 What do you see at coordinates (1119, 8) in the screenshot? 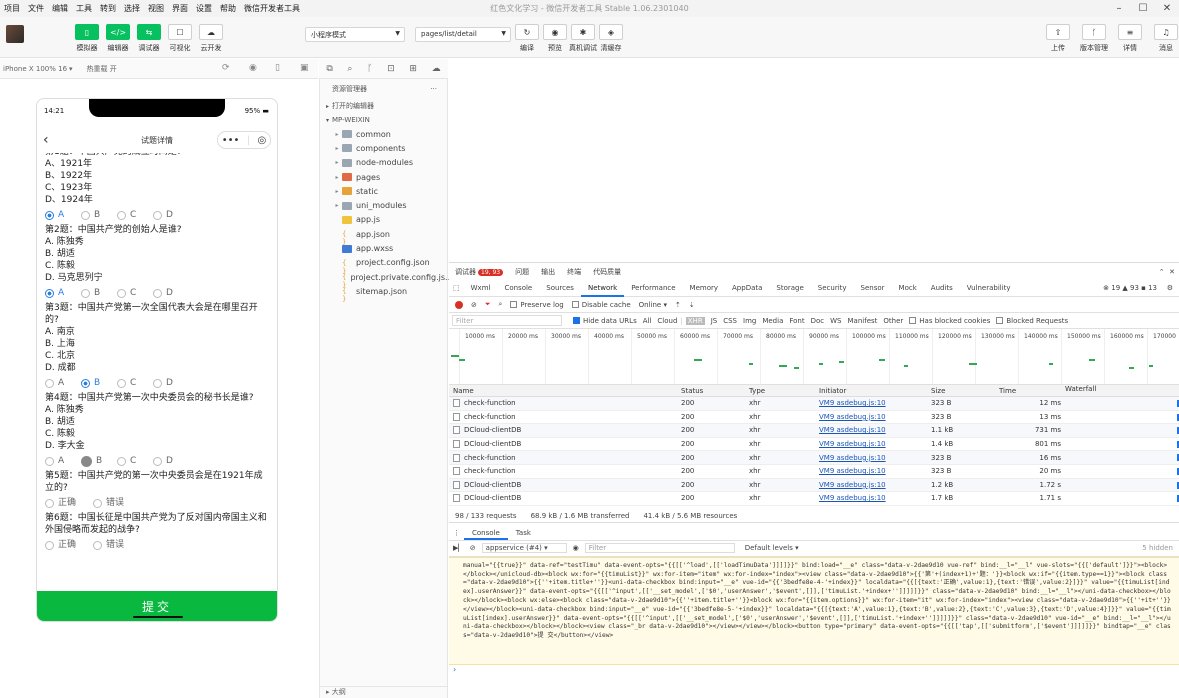
I see `minimize-icon: –` at bounding box center [1119, 8].